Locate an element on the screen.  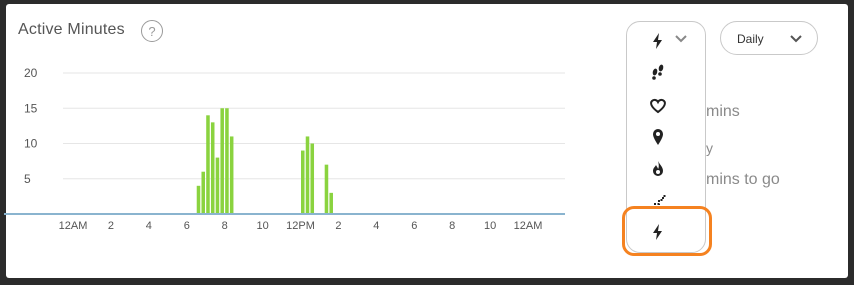
y-tick-label: 15 is located at coordinates (31, 108).